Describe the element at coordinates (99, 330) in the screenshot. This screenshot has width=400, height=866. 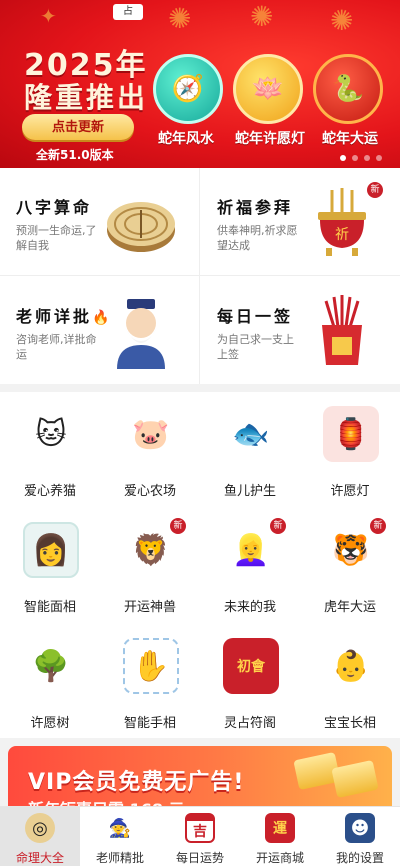
I see `feature-master: 老师详批🔥 咨询老师,详批命运` at that location.